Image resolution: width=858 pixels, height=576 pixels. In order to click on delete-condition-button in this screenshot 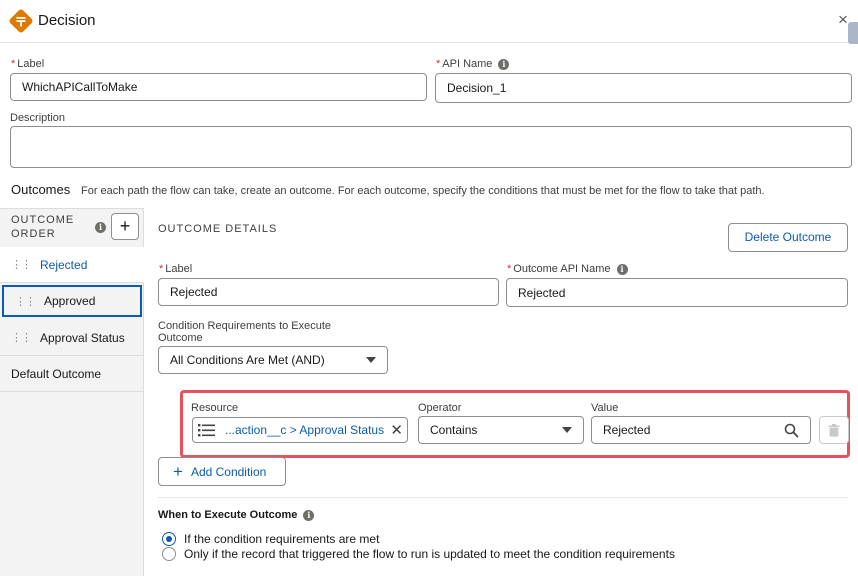, I will do `click(834, 430)`.